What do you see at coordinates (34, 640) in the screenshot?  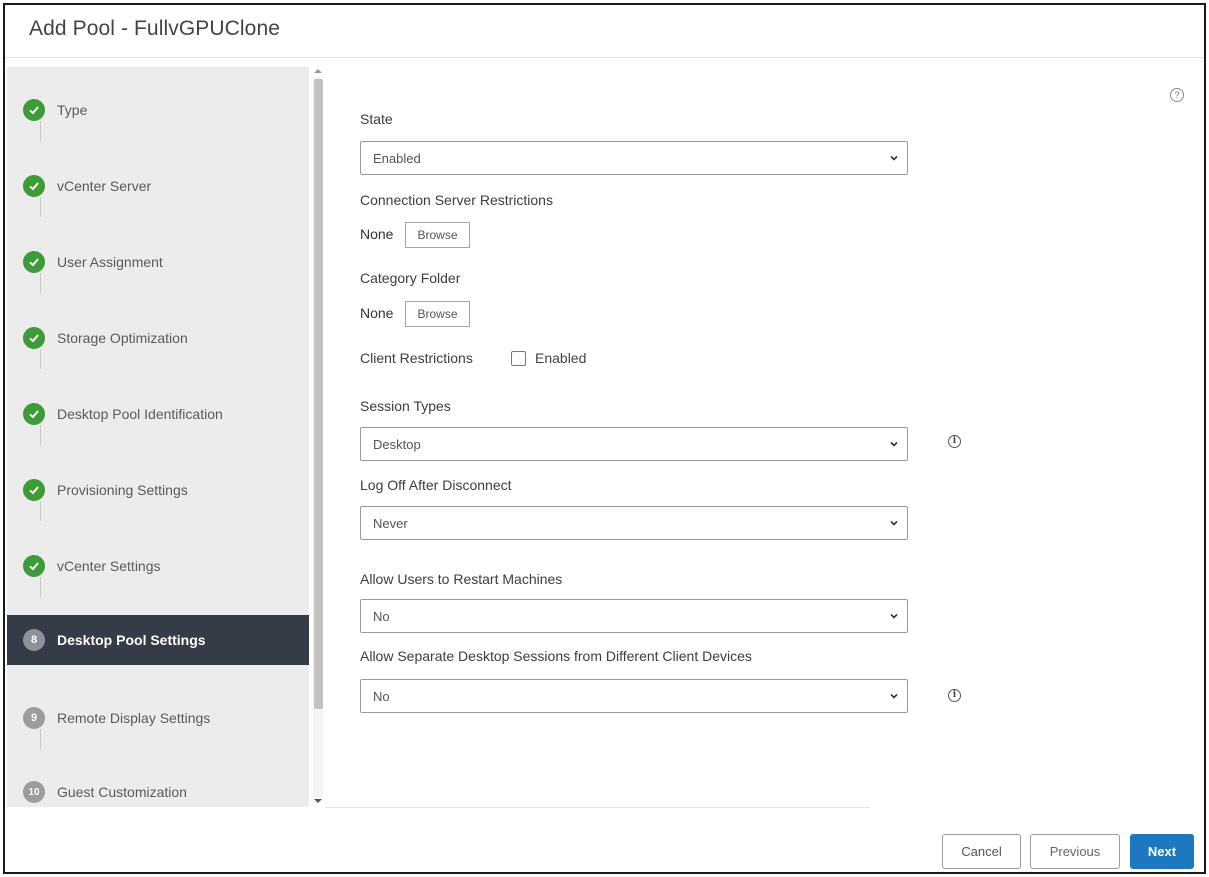 I see `step-number-badge: 8` at bounding box center [34, 640].